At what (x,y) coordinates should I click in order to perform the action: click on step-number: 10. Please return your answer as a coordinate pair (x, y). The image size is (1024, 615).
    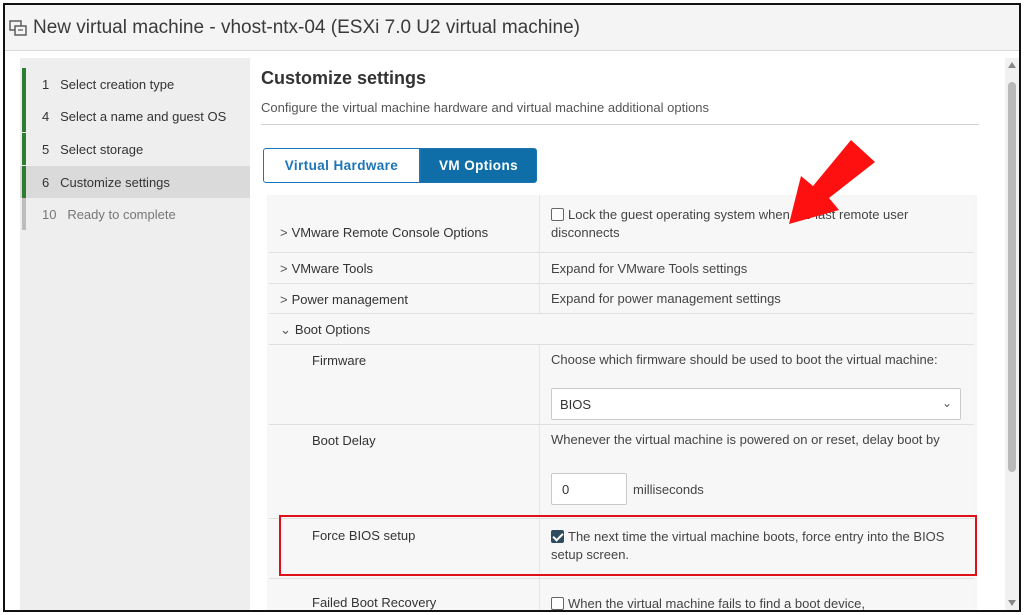
    Looking at the image, I should click on (49, 214).